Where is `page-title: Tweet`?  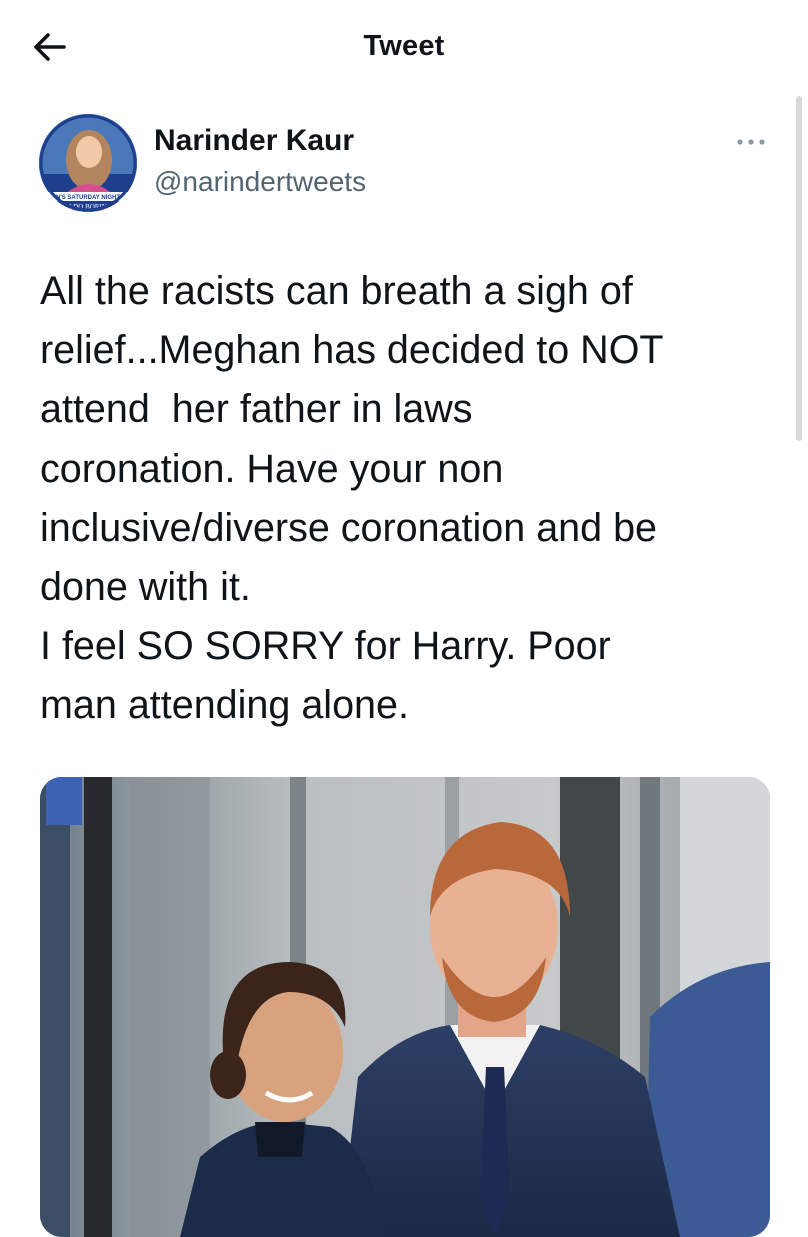 page-title: Tweet is located at coordinates (404, 46).